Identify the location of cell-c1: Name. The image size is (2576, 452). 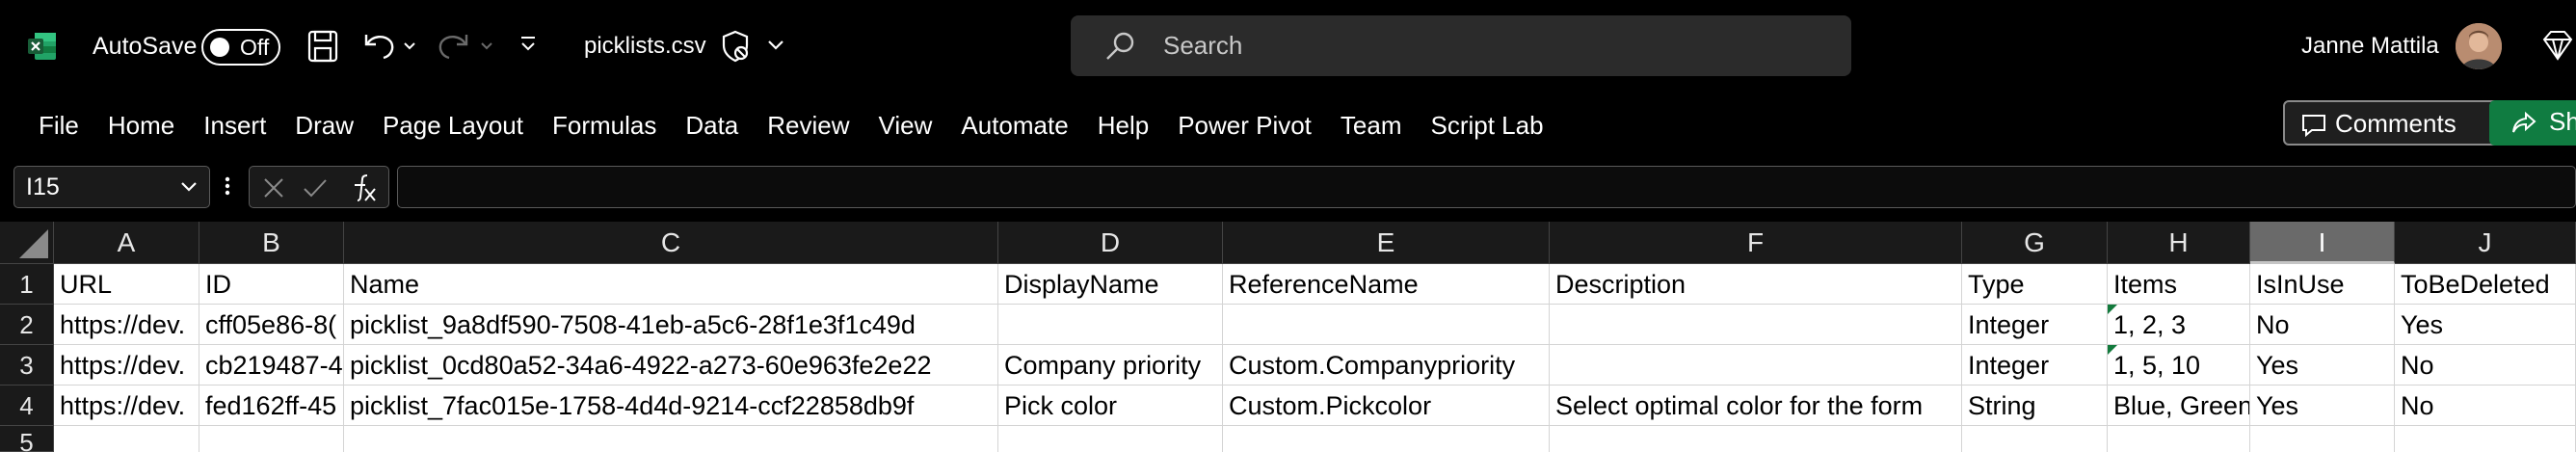
(671, 284).